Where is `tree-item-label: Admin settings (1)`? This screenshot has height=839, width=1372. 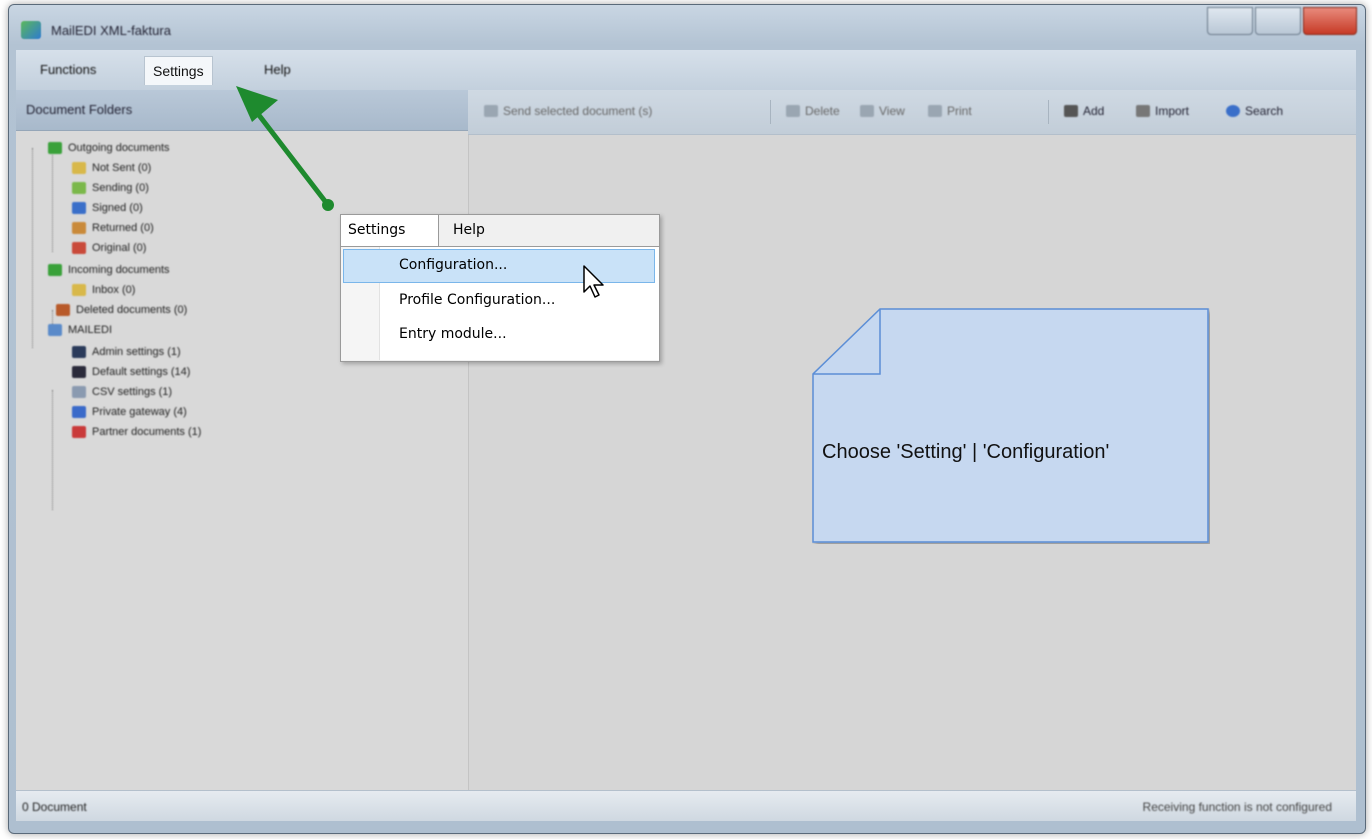
tree-item-label: Admin settings (1) is located at coordinates (136, 352).